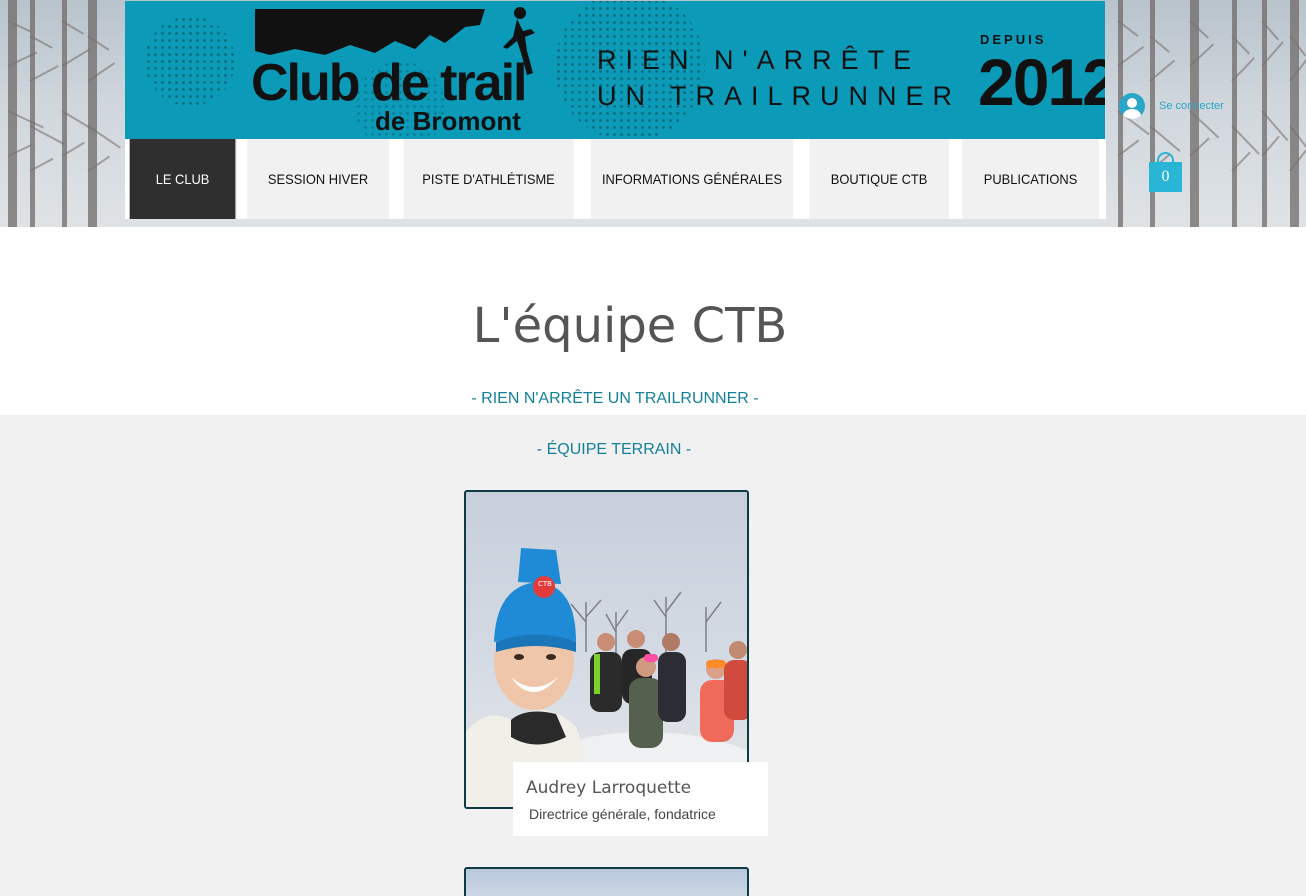 The height and width of the screenshot is (896, 1306). What do you see at coordinates (448, 121) in the screenshot?
I see `logo-subtext: de Bromont` at bounding box center [448, 121].